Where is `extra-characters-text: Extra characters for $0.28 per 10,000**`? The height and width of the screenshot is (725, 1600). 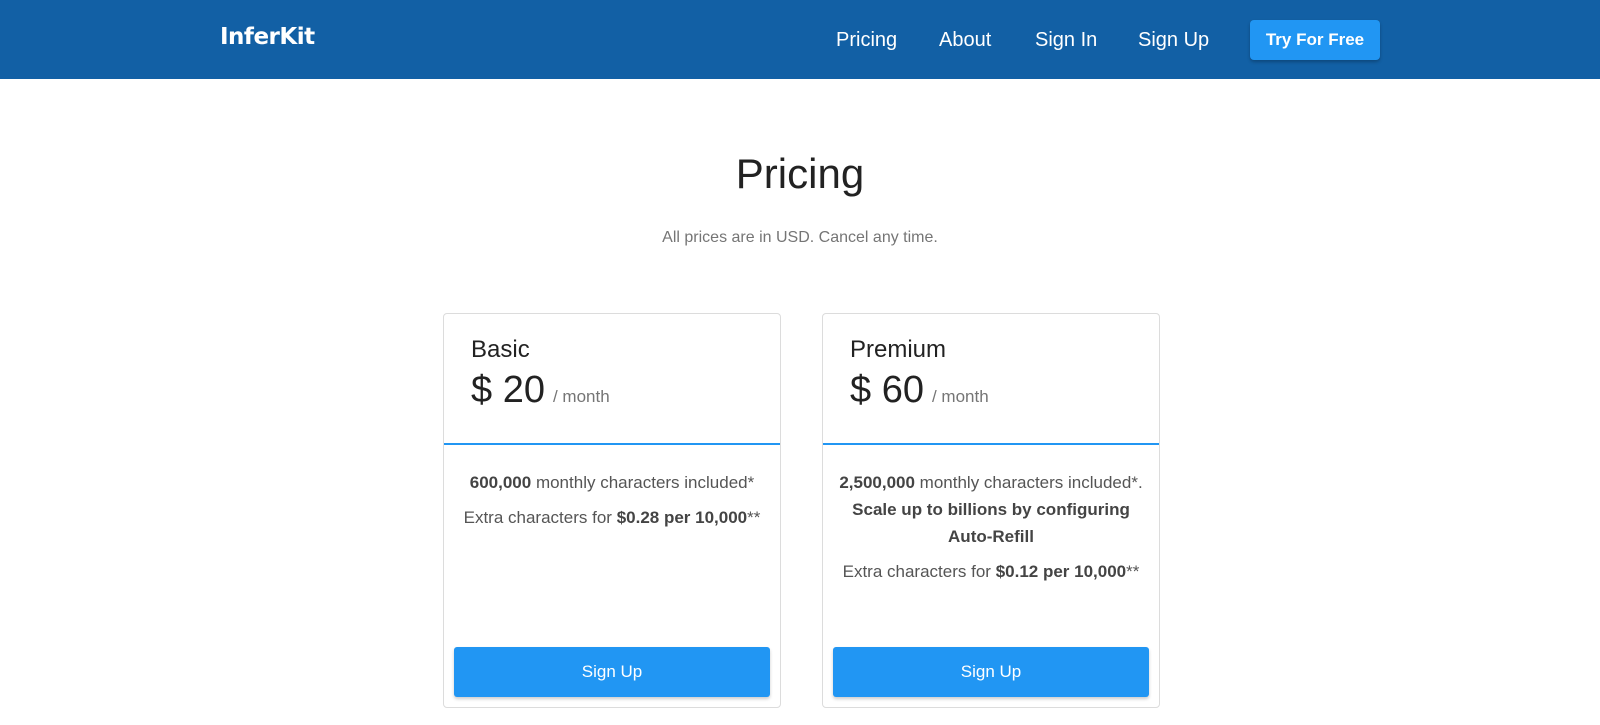
extra-characters-text: Extra characters for $0.28 per 10,000** is located at coordinates (612, 517).